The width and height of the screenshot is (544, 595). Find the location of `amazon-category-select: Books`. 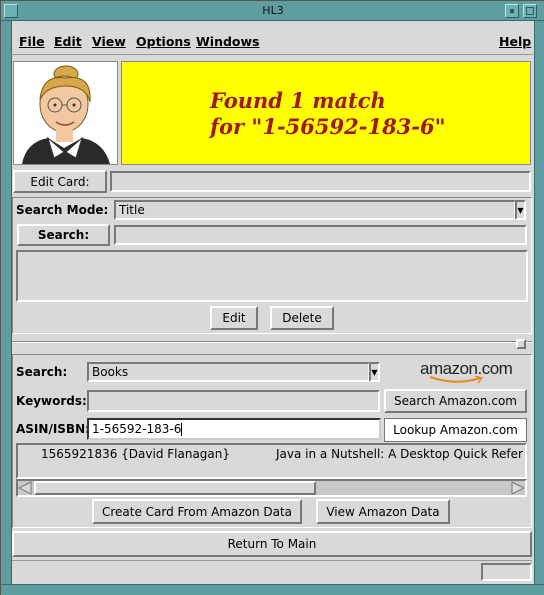

amazon-category-select: Books is located at coordinates (228, 372).